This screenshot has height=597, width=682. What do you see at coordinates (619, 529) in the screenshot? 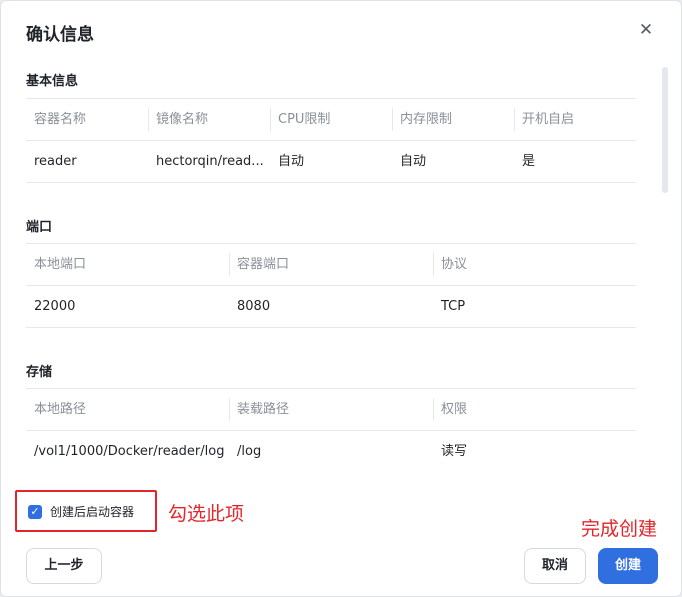
I see `annotation-finish-create: 完成创建` at bounding box center [619, 529].